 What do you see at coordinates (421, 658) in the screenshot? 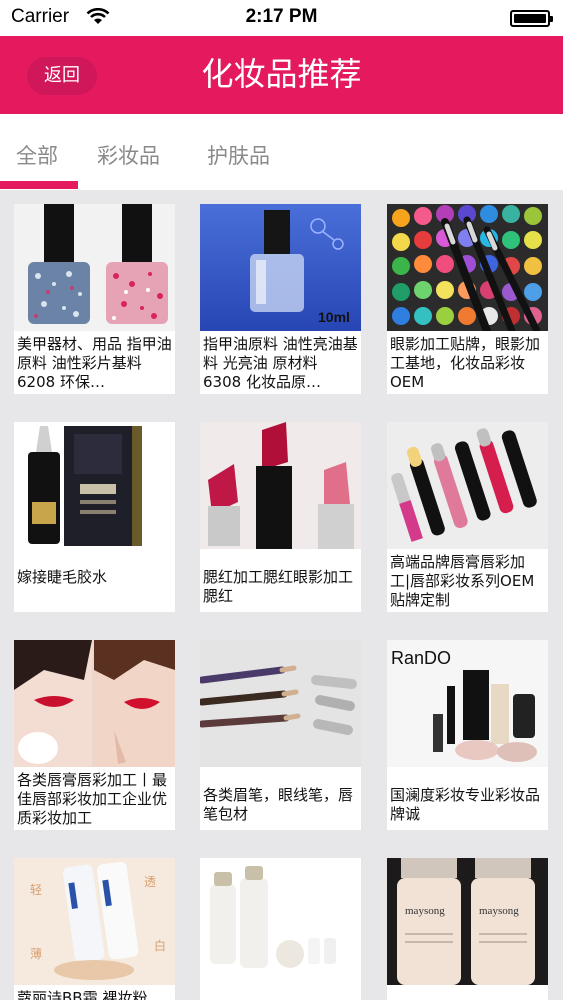
I see `brand-logo-text: RanDO` at bounding box center [421, 658].